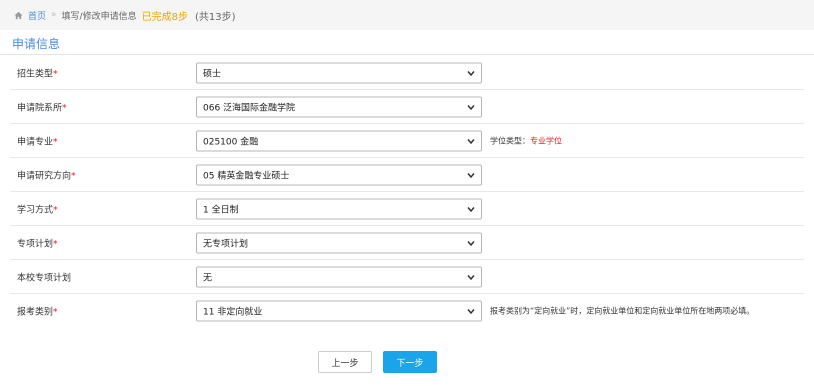 This screenshot has width=814, height=386. What do you see at coordinates (164, 17) in the screenshot?
I see `progress-done-text: 已完成8步` at bounding box center [164, 17].